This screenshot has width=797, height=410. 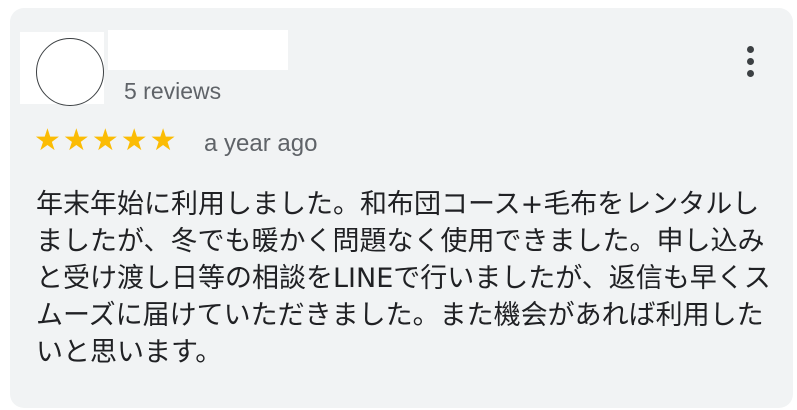 I want to click on review-date: a year ago, so click(x=261, y=143).